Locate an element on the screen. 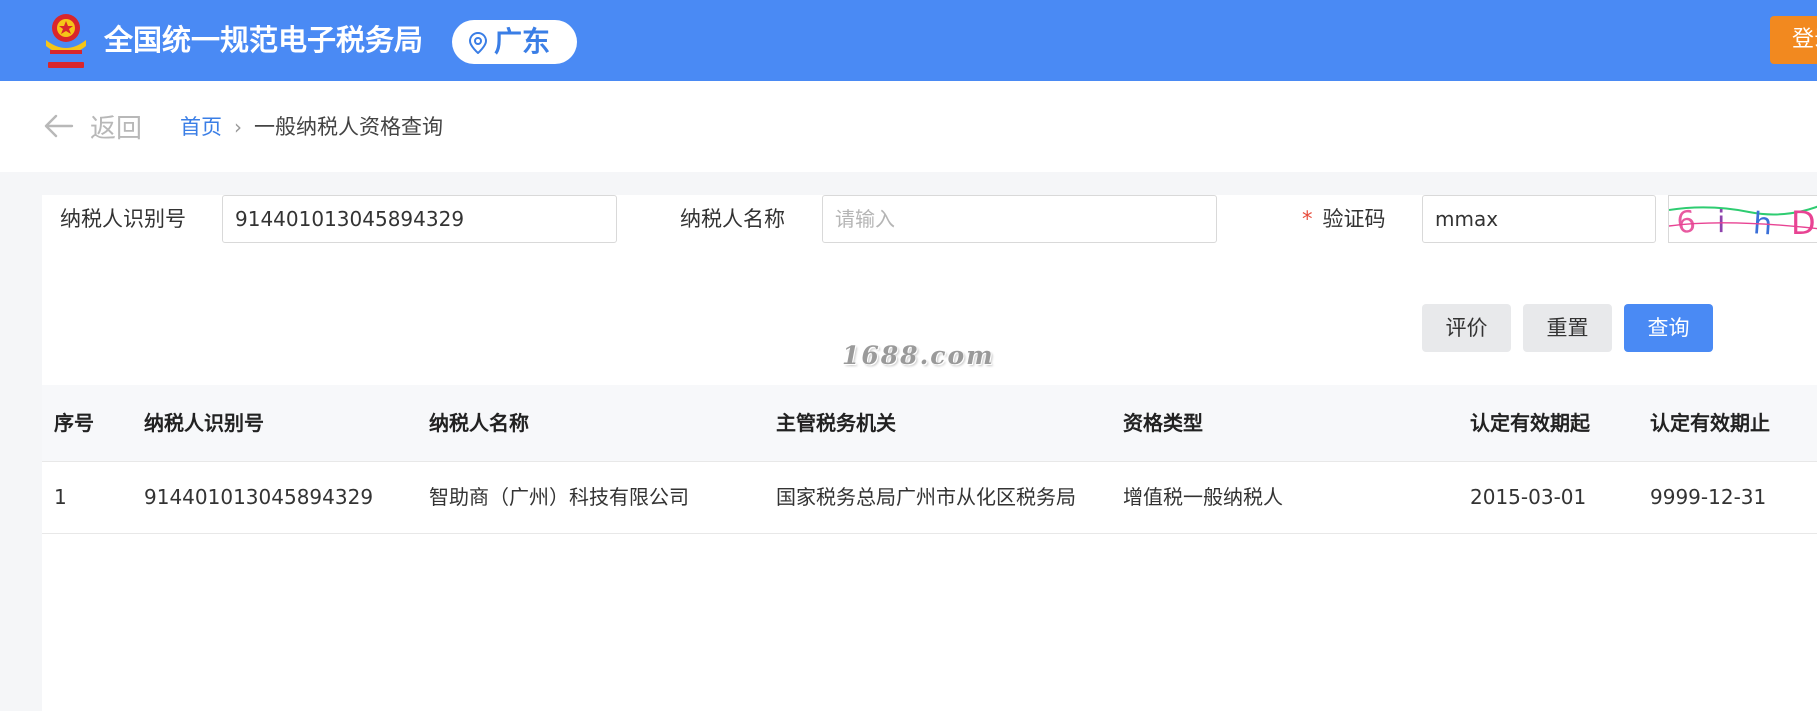  taxpayer-id-input is located at coordinates (419, 219).